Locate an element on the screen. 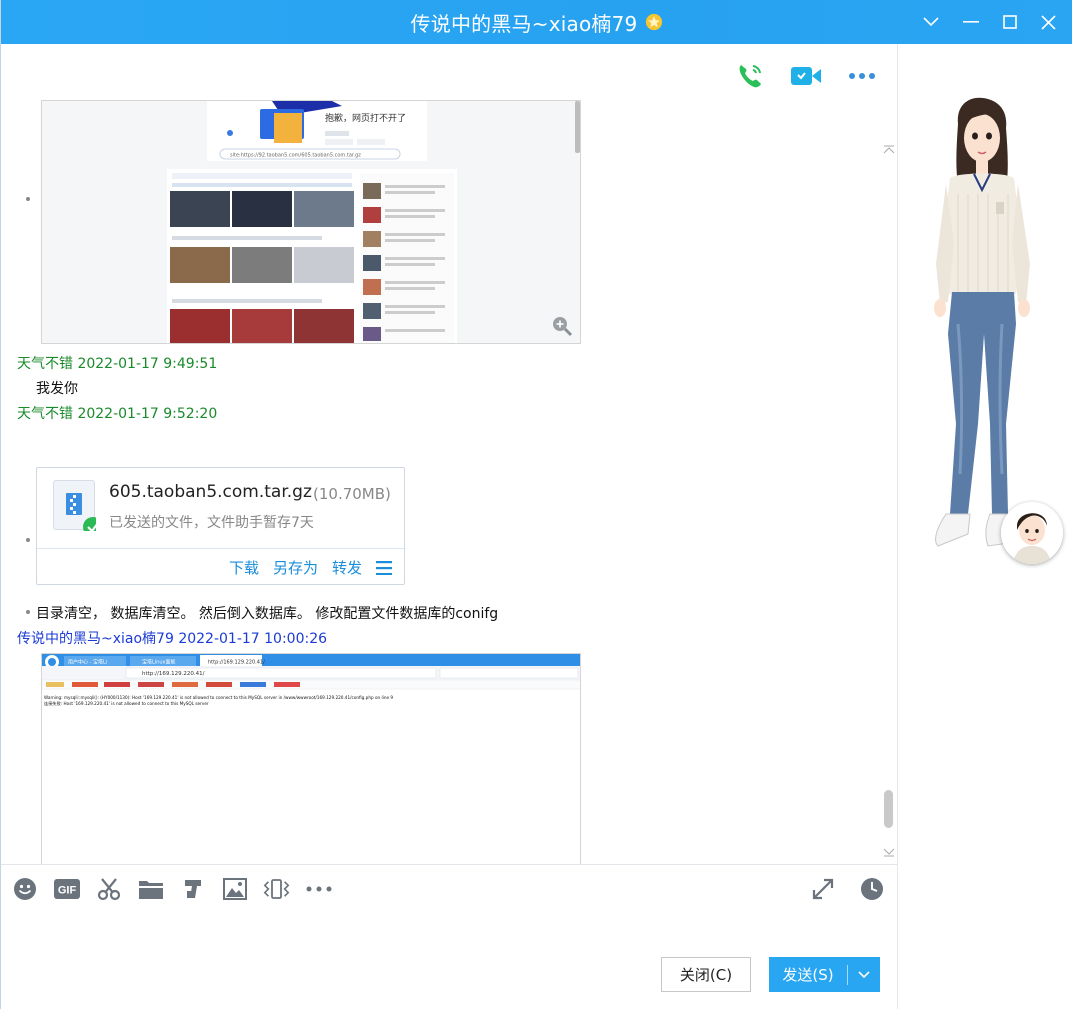 This screenshot has height=1009, width=1072. call-toolbar is located at coordinates (806, 76).